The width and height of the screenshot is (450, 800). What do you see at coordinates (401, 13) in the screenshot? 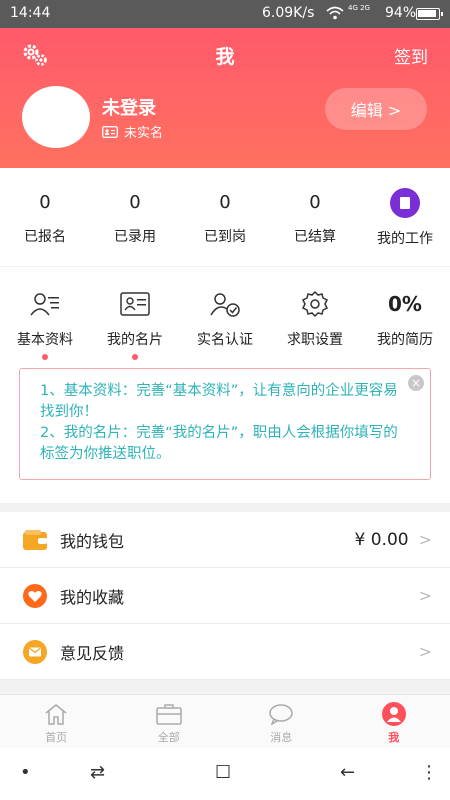
I see `battery-percent: 94%` at bounding box center [401, 13].